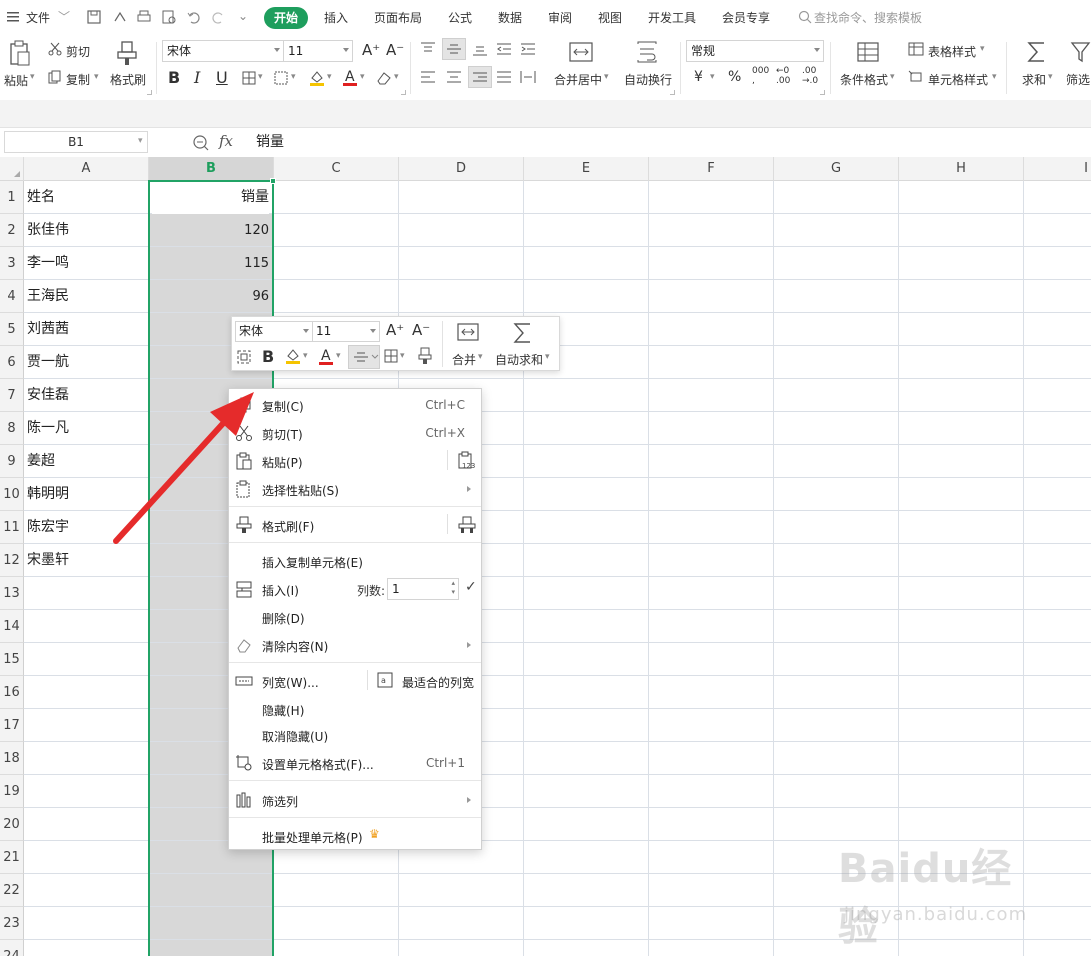 This screenshot has height=956, width=1091. I want to click on row-header: 17, so click(12, 725).